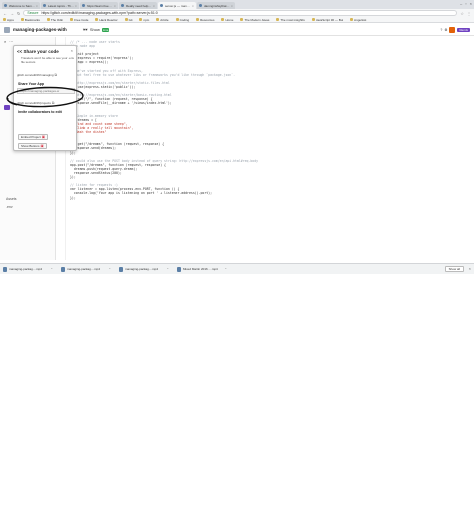 This screenshot has width=474, height=505. I want to click on tab-label: damnginsfwythat.md |, so click(217, 5).